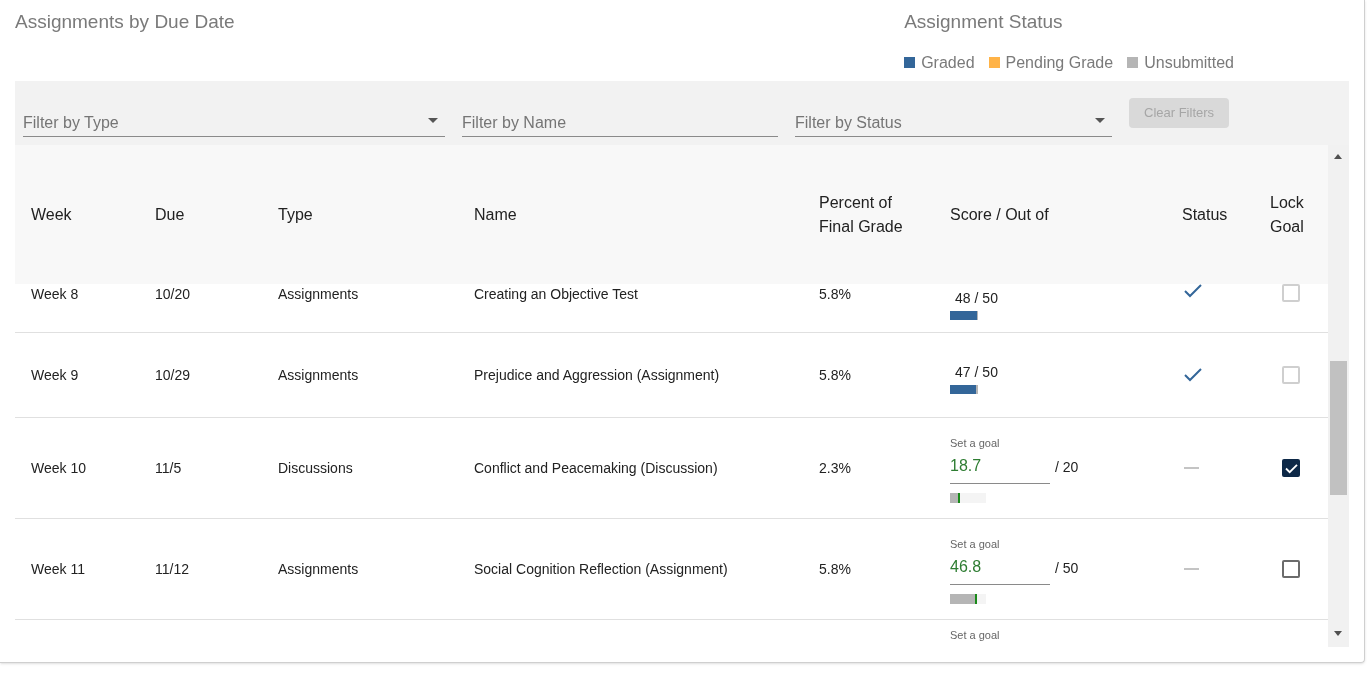 The width and height of the screenshot is (1367, 677). Describe the element at coordinates (597, 374) in the screenshot. I see `table-cell: Prejudice and Aggression (Assignment)` at that location.